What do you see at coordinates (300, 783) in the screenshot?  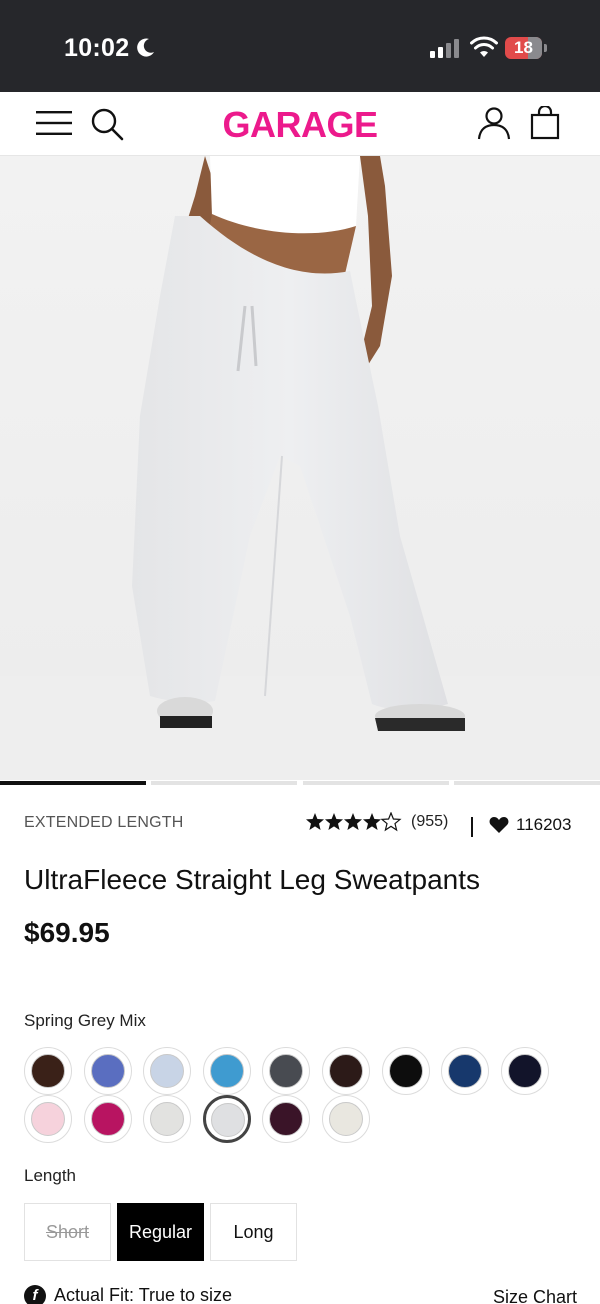 I see `carousel-indicators` at bounding box center [300, 783].